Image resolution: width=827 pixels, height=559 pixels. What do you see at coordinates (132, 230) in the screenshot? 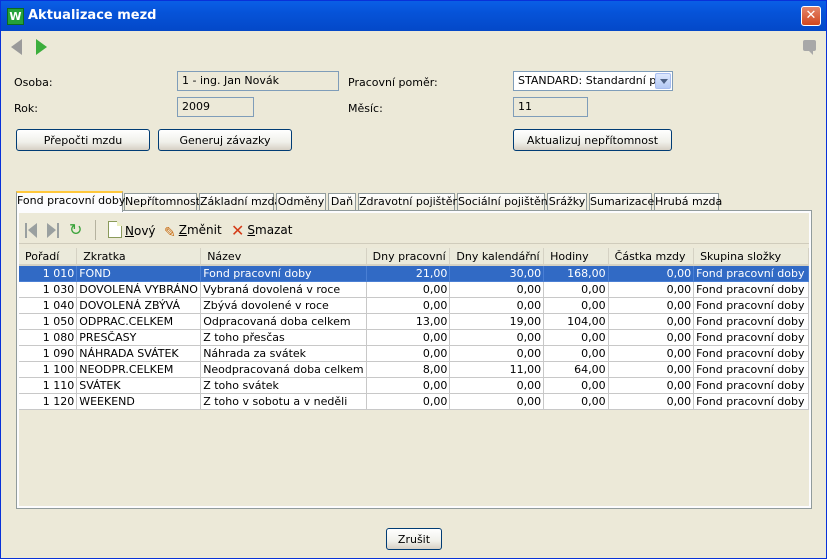
I see `new-button: Nový` at bounding box center [132, 230].